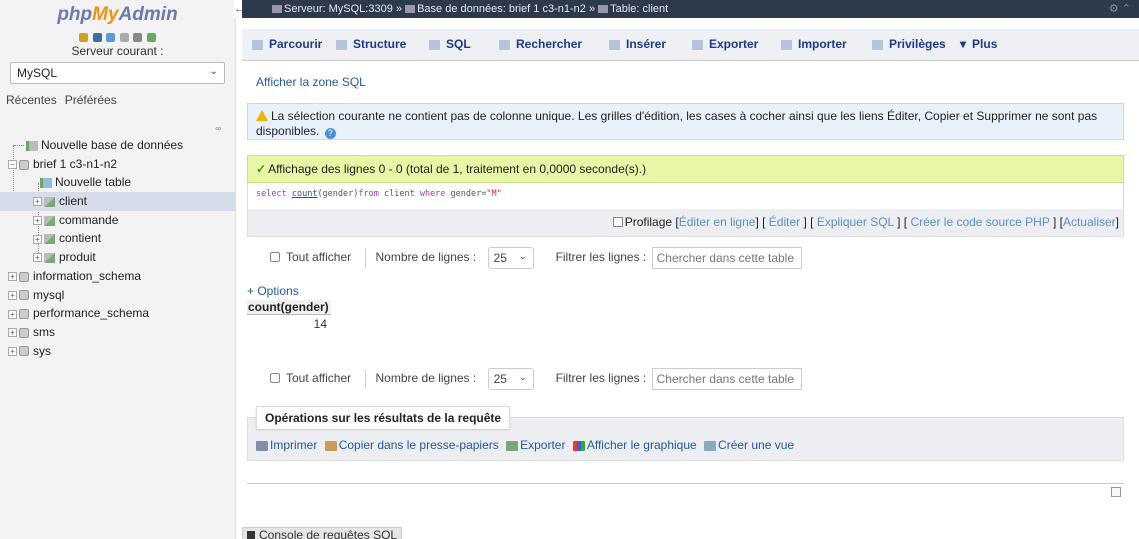 Image resolution: width=1139 pixels, height=539 pixels. What do you see at coordinates (646, 44) in the screenshot?
I see `tab-label: Insérer` at bounding box center [646, 44].